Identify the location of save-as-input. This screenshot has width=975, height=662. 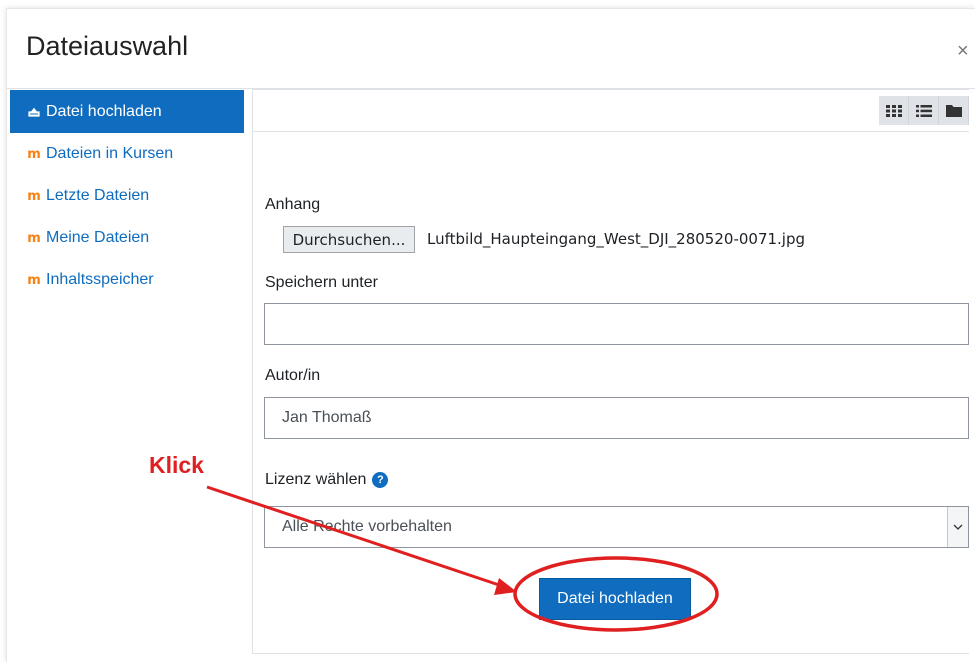
(616, 324).